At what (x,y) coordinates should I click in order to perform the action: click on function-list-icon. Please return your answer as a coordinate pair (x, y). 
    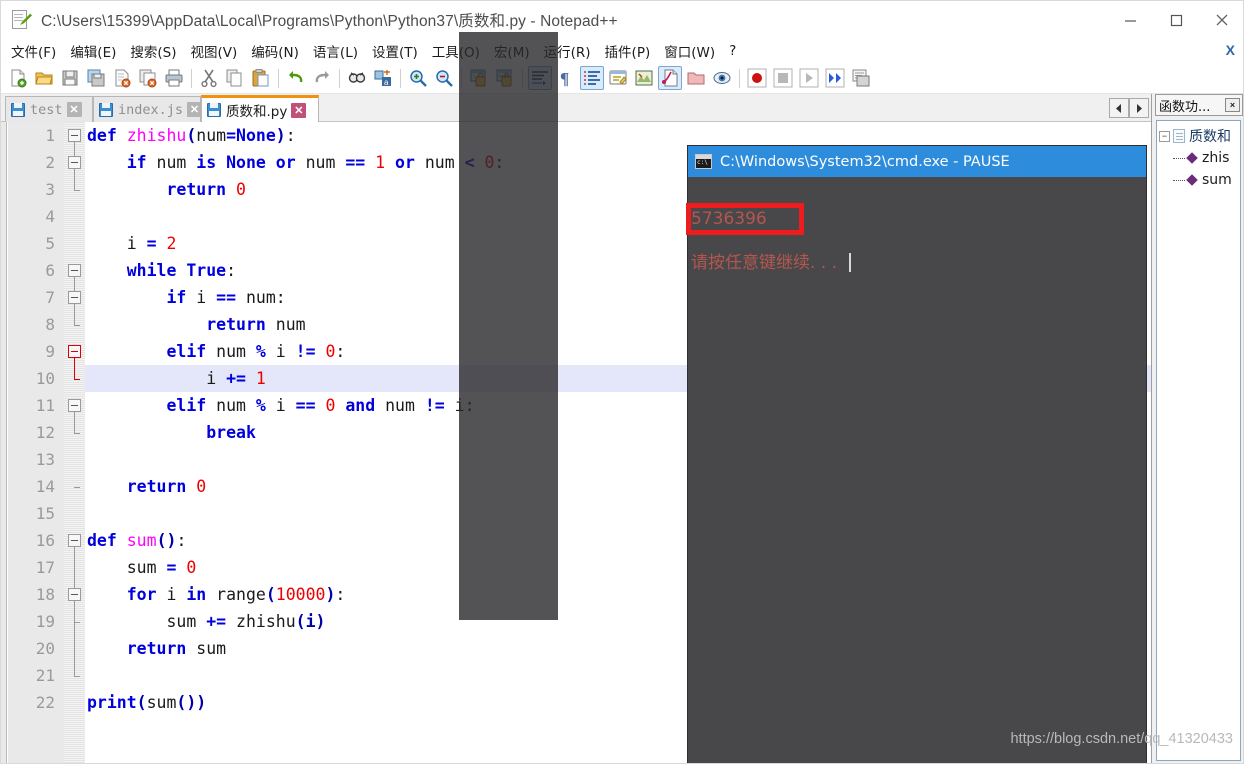
    Looking at the image, I should click on (670, 78).